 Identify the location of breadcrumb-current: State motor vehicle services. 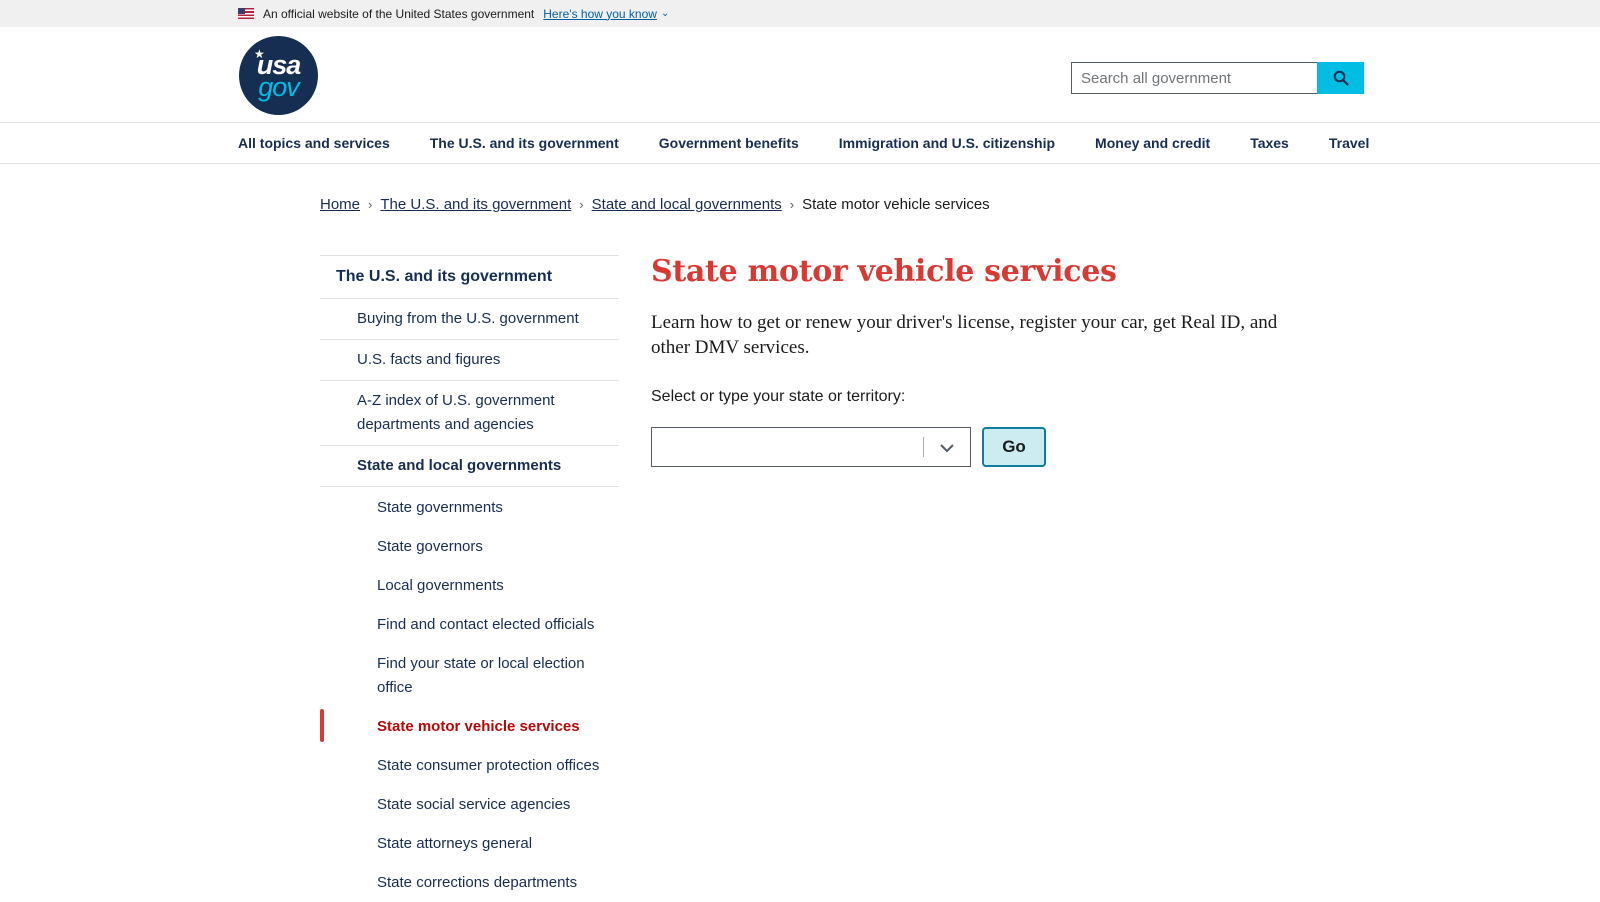
(896, 204).